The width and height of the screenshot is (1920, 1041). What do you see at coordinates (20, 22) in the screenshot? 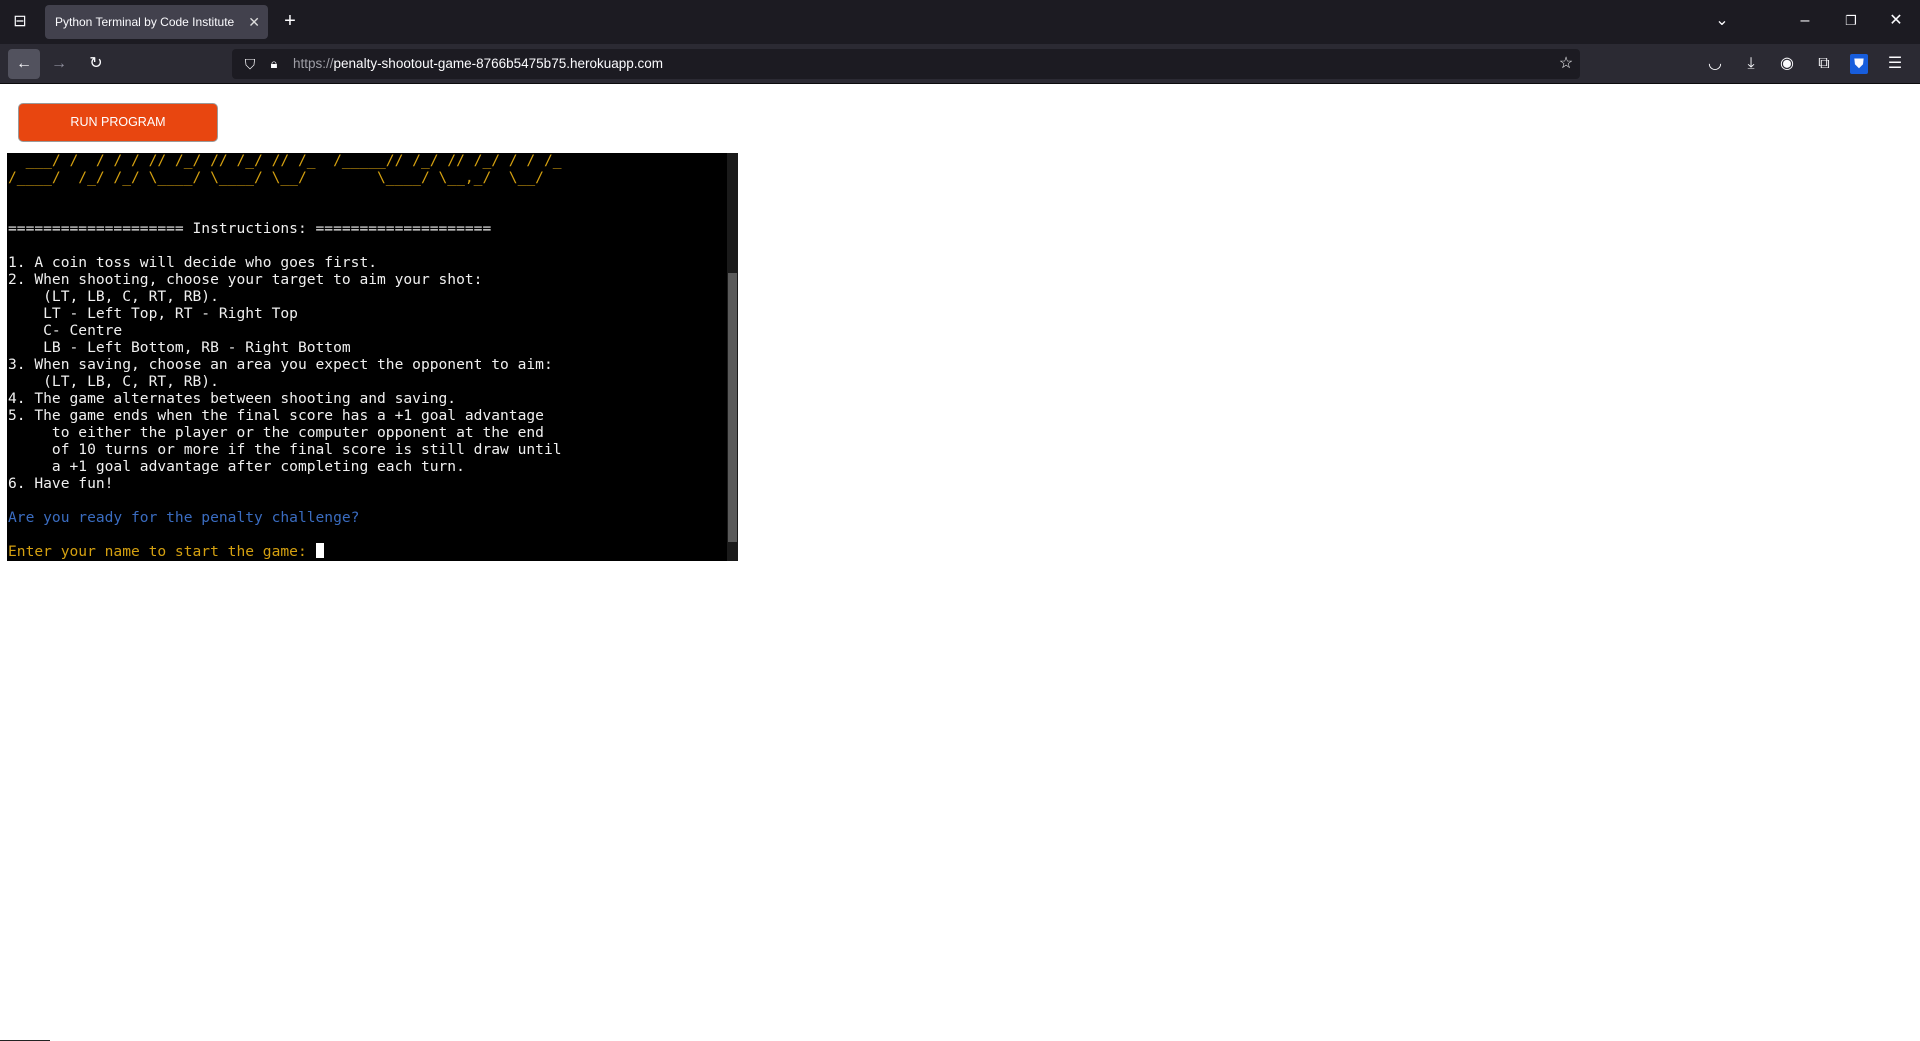
I see `tab-overview-icon: ⊟` at bounding box center [20, 22].